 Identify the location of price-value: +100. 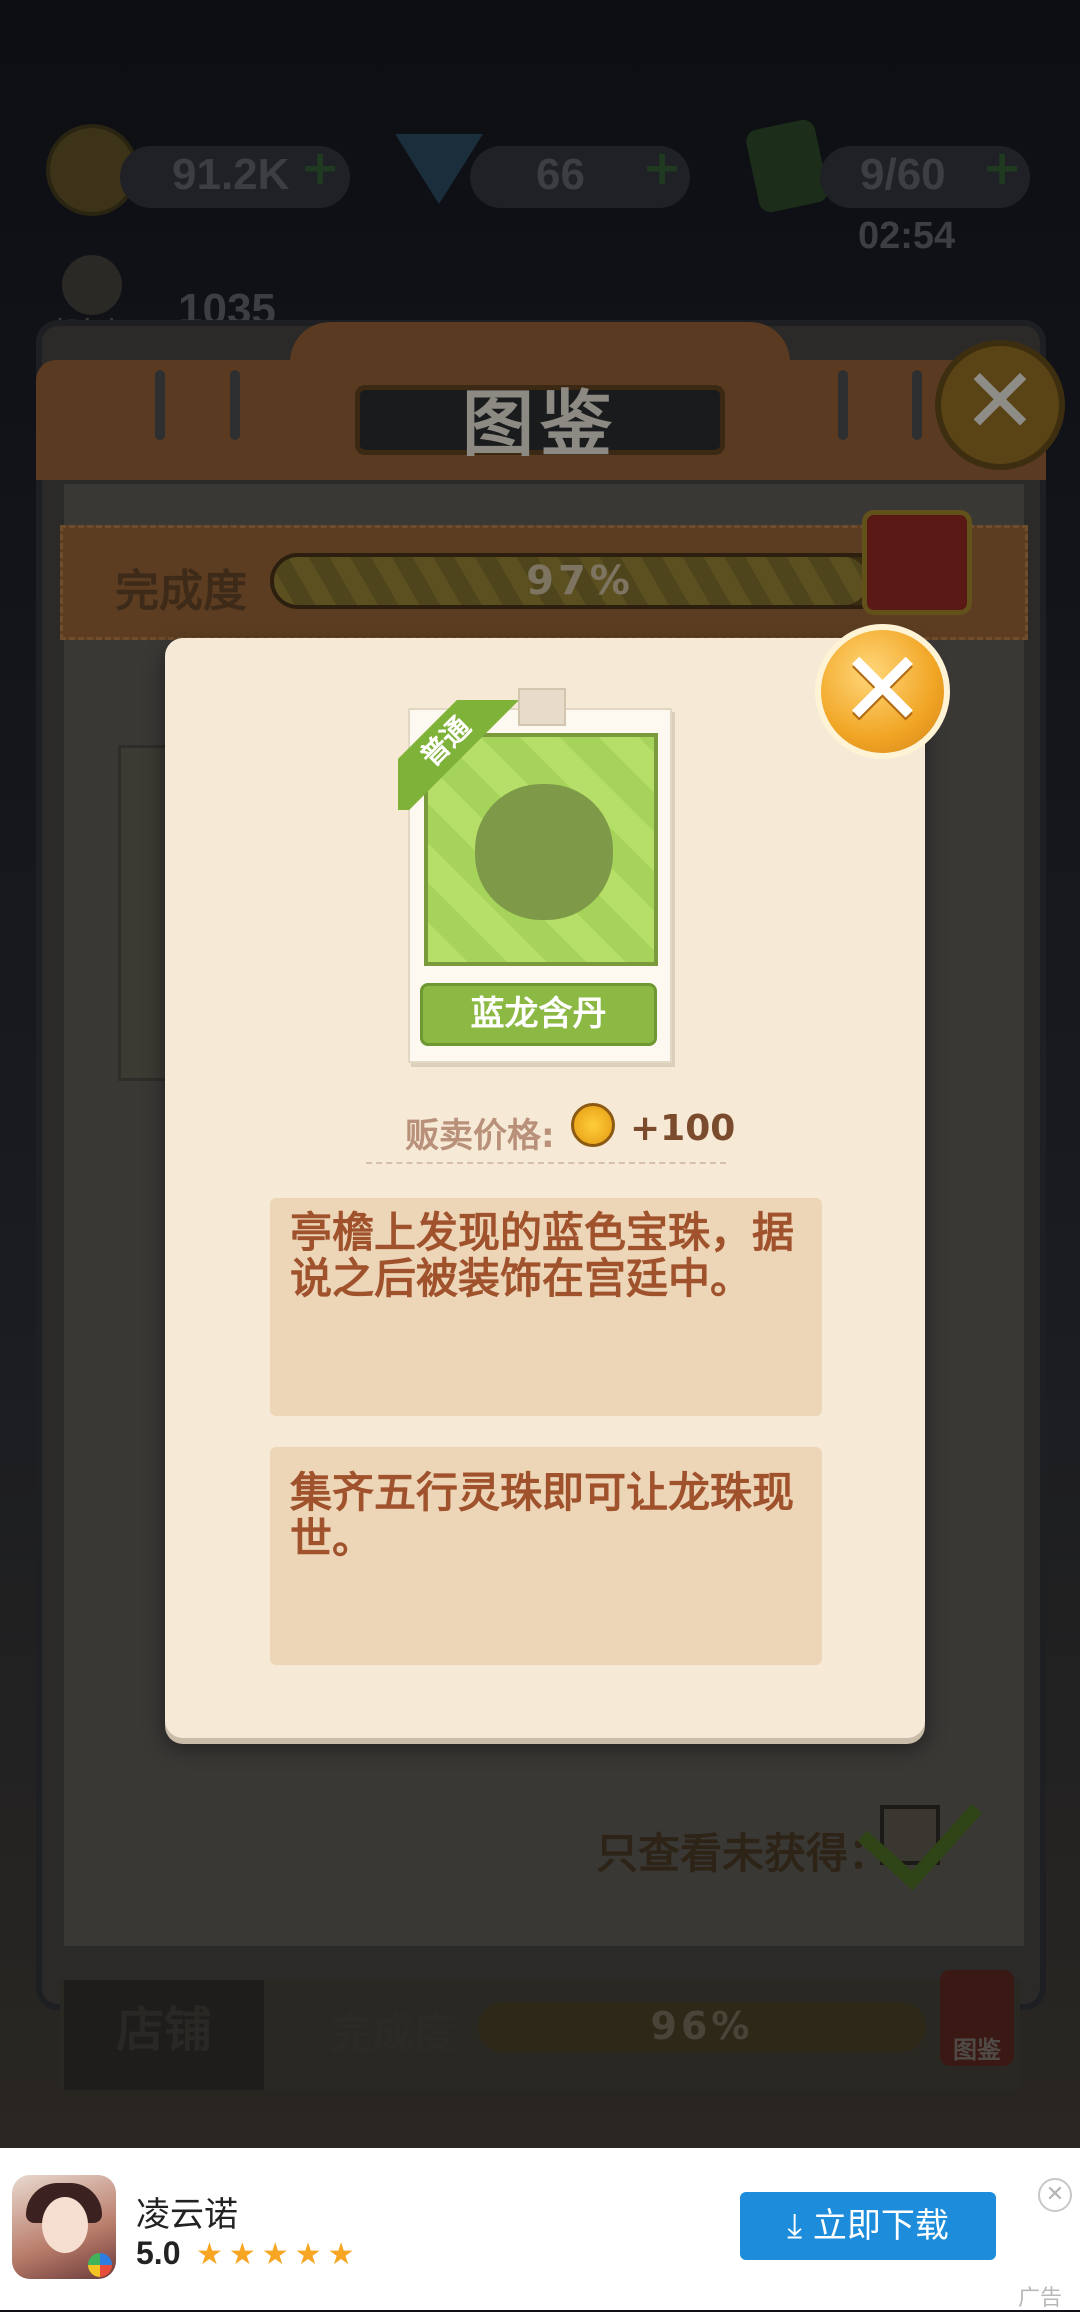
(683, 1128).